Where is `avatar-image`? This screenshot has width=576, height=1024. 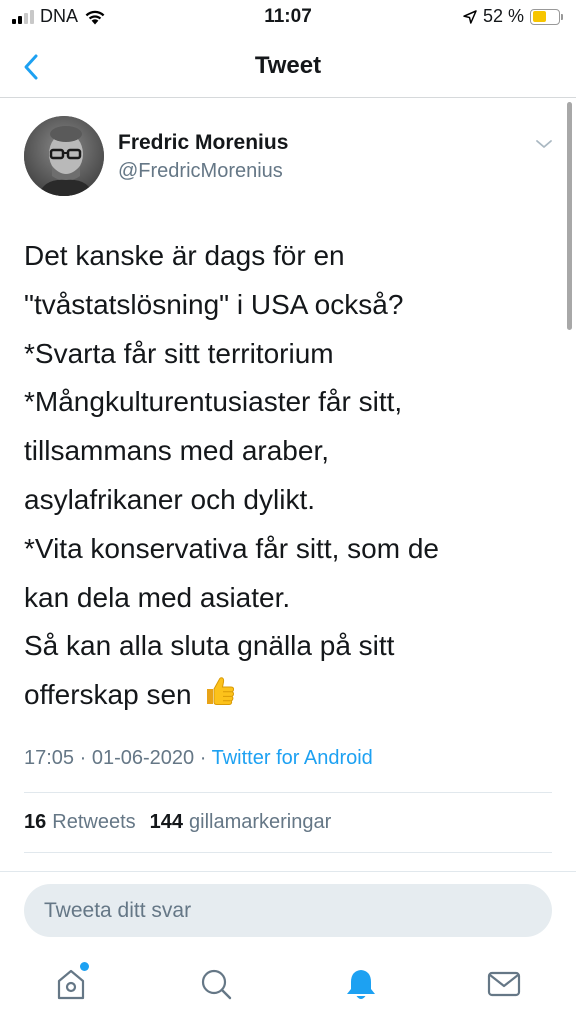
avatar-image is located at coordinates (64, 156).